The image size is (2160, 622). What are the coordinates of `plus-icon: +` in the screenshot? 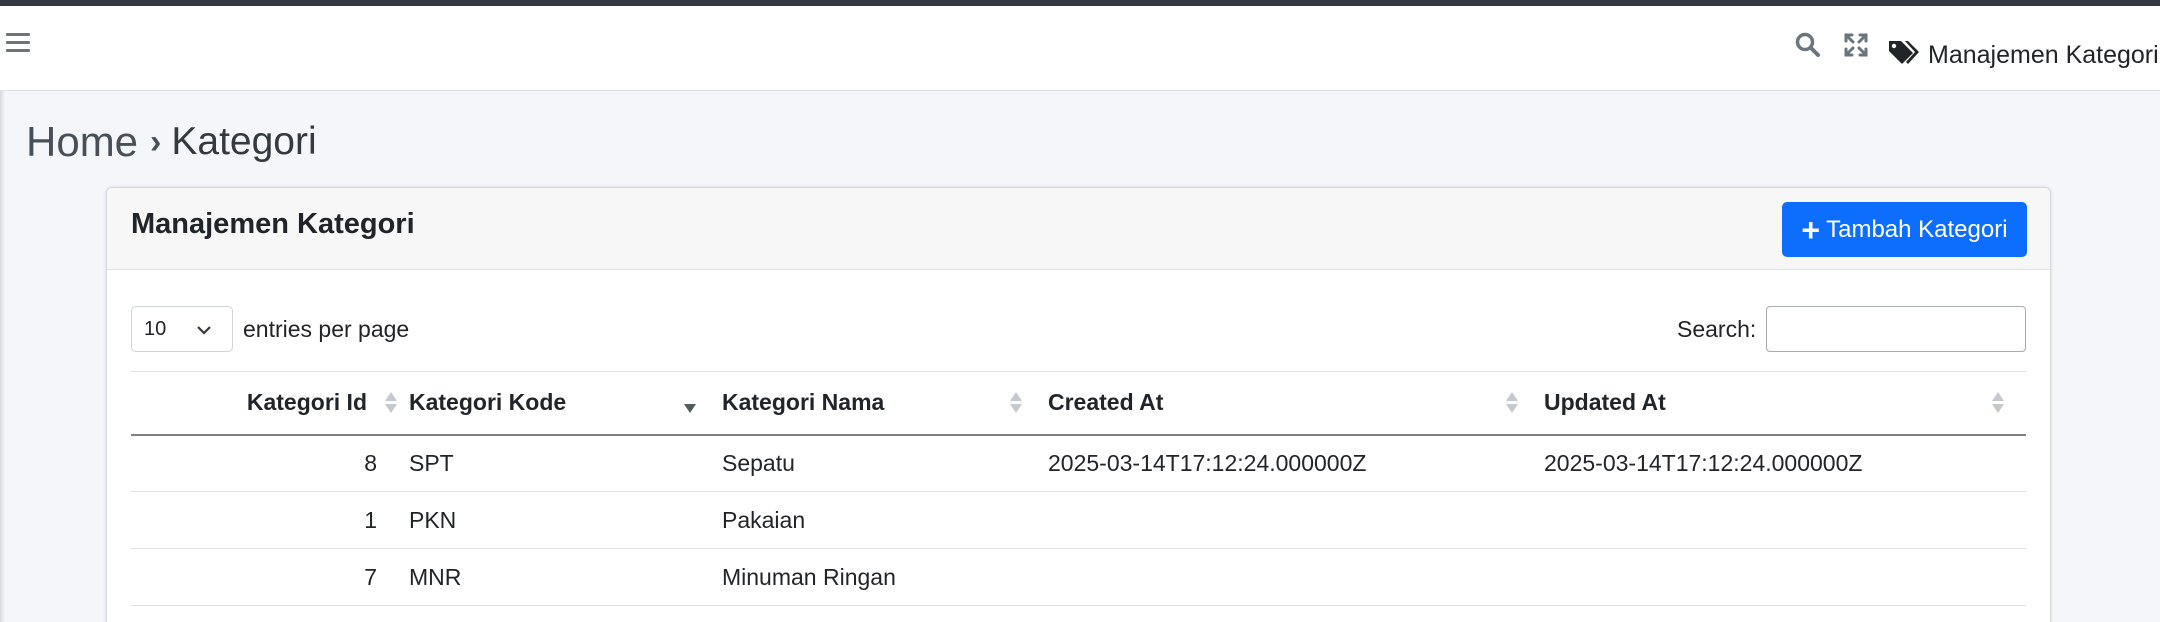 It's located at (1811, 229).